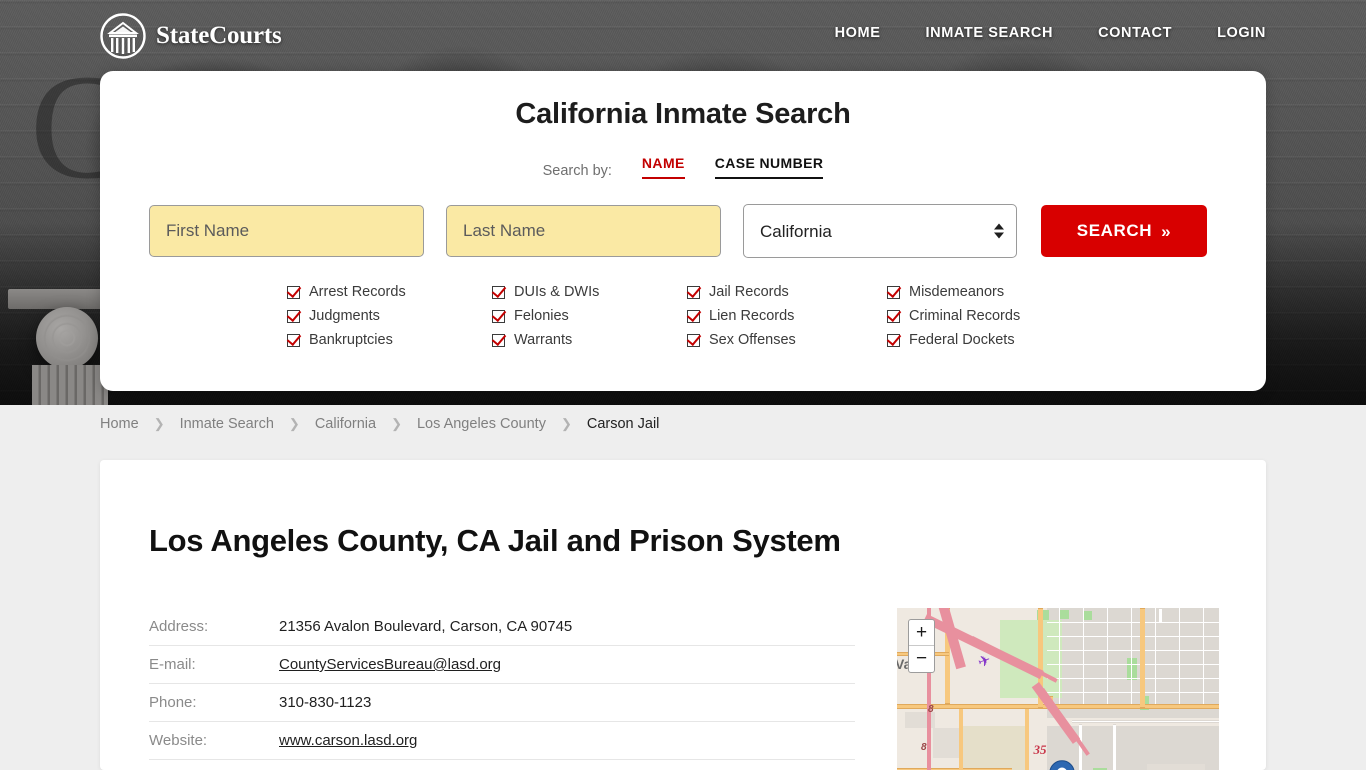 This screenshot has width=1366, height=770. I want to click on checkbox-warrants: Warrants, so click(589, 340).